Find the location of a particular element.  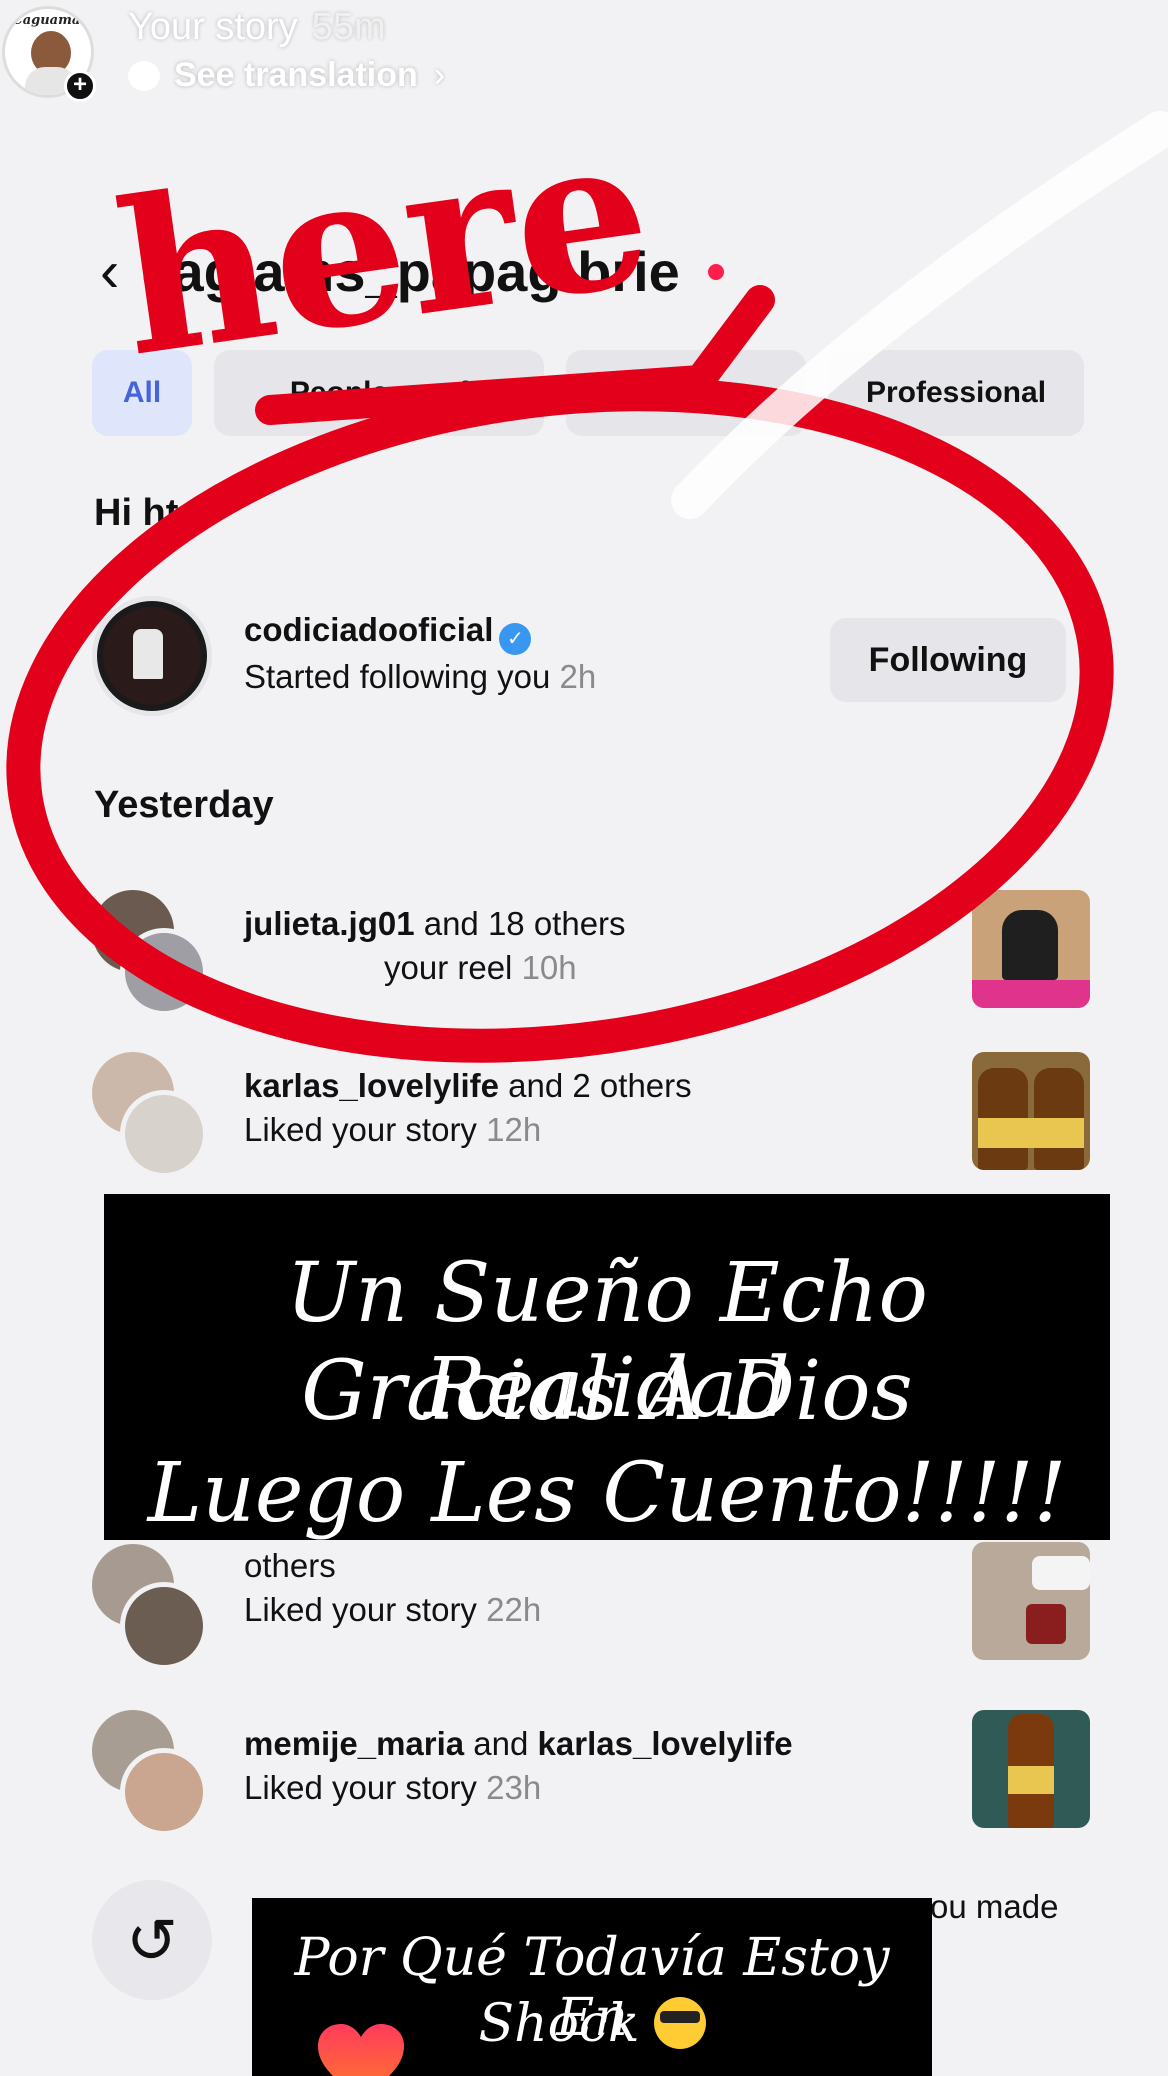

section-highlights: Hi hts is located at coordinates (147, 513).